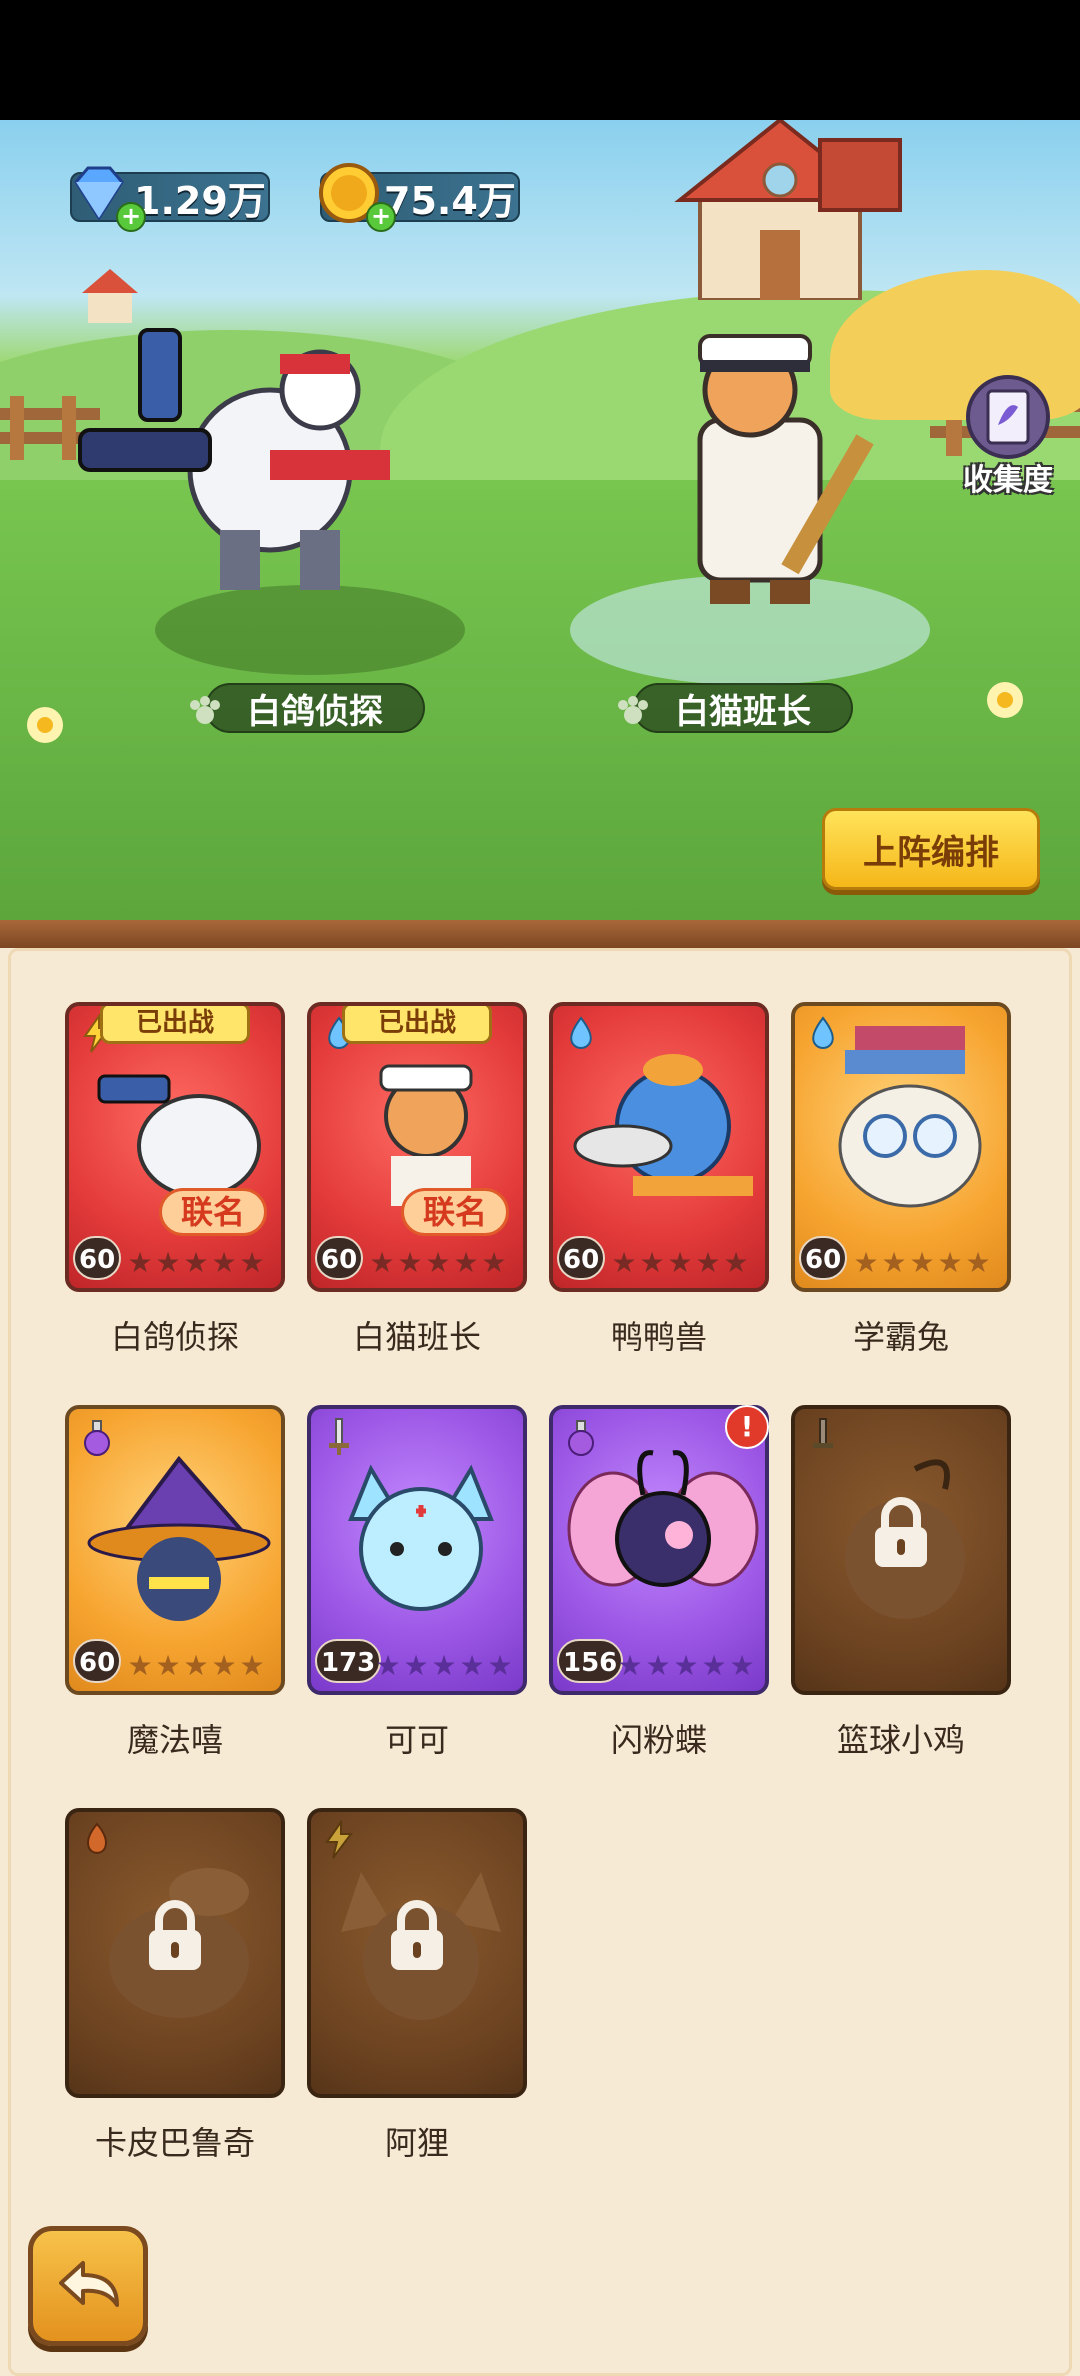 This screenshot has width=1080, height=2376. What do you see at coordinates (200, 200) in the screenshot?
I see `diamond-amount: 1.29万` at bounding box center [200, 200].